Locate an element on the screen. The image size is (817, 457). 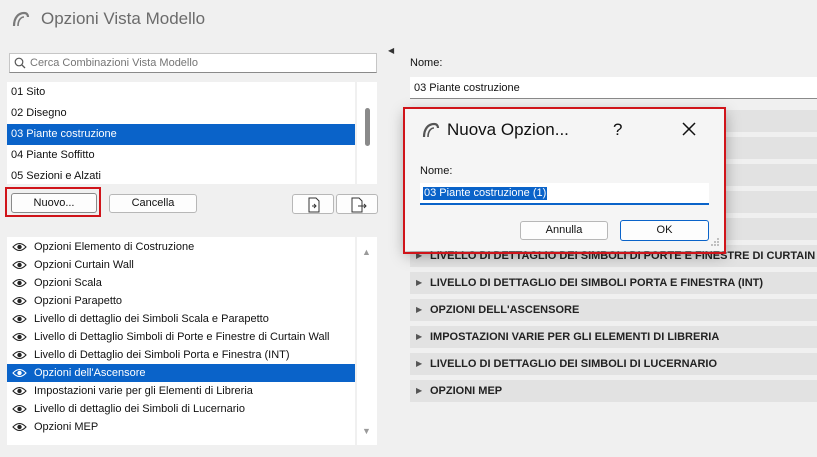
collapse-arrow-icon: ◀ is located at coordinates (391, 50).